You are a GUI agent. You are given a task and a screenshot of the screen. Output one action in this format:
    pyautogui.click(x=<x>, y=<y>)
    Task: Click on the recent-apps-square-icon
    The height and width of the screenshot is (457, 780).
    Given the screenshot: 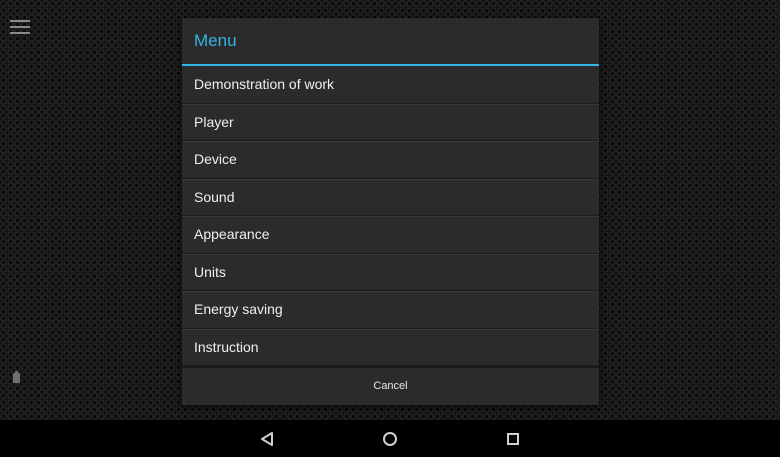 What is the action you would take?
    pyautogui.click(x=513, y=439)
    